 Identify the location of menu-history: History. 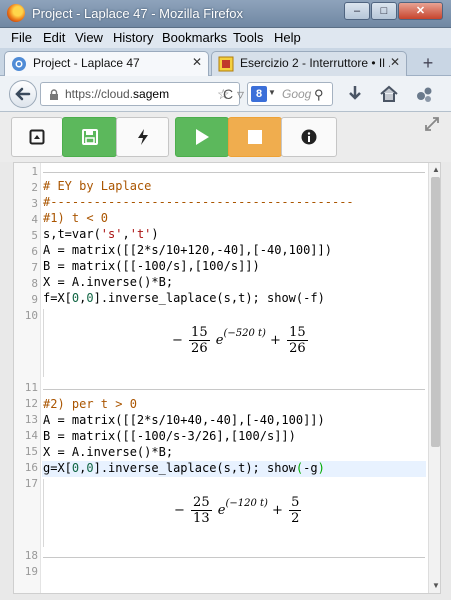
(133, 37).